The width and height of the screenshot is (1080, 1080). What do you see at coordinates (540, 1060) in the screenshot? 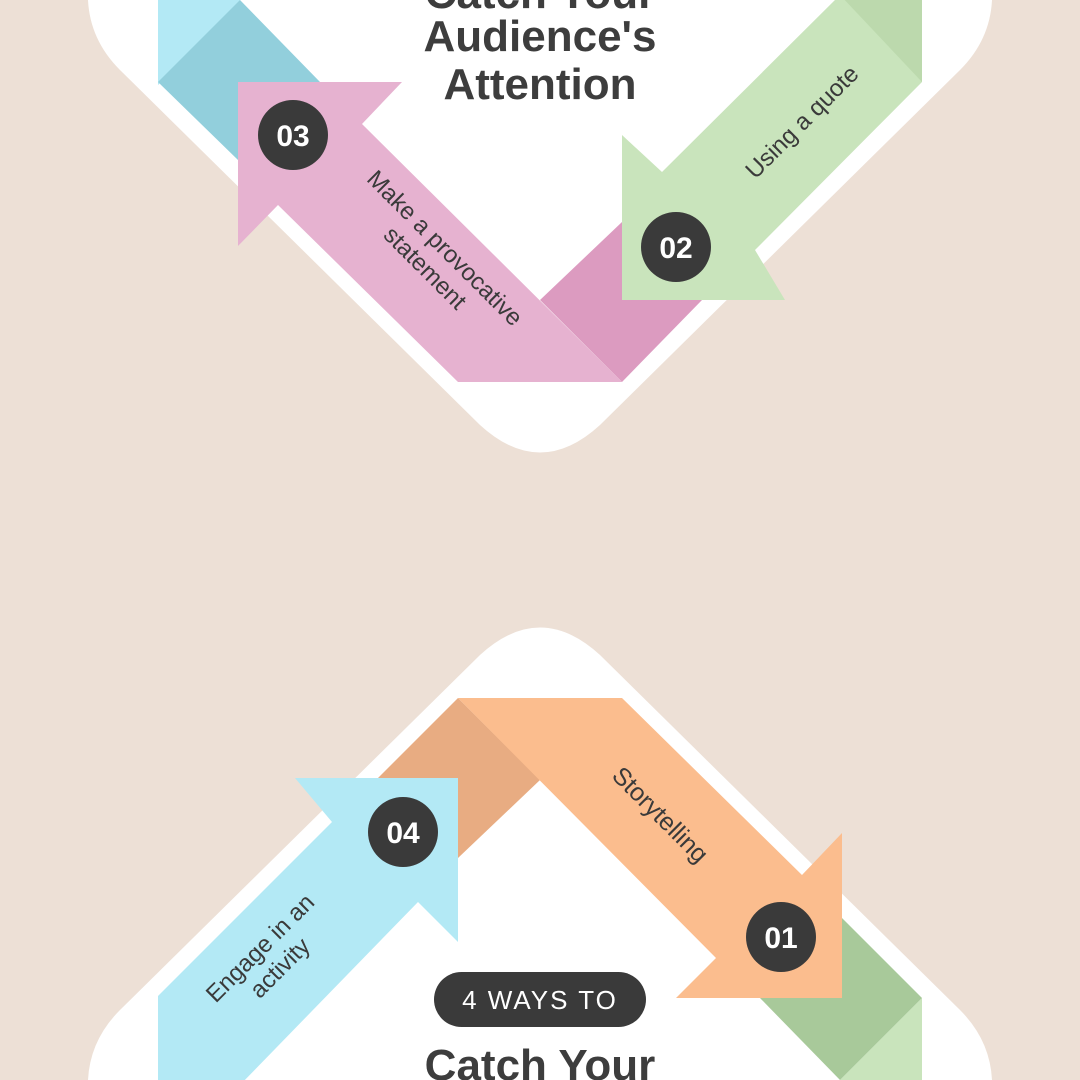
I see `bottom-heading-line1: Catch Your` at bounding box center [540, 1060].